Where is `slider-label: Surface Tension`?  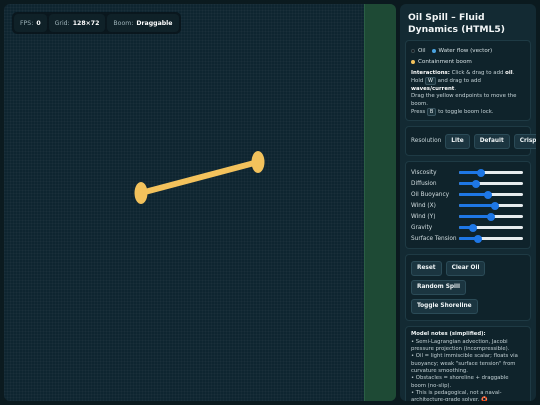
slider-label: Surface Tension is located at coordinates (434, 238).